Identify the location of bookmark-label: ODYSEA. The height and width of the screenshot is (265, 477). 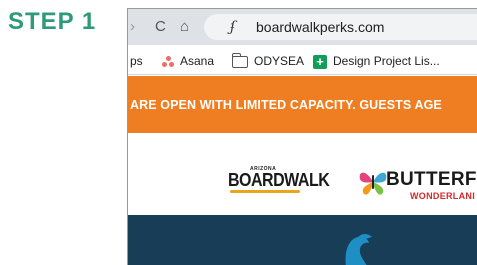
(279, 61).